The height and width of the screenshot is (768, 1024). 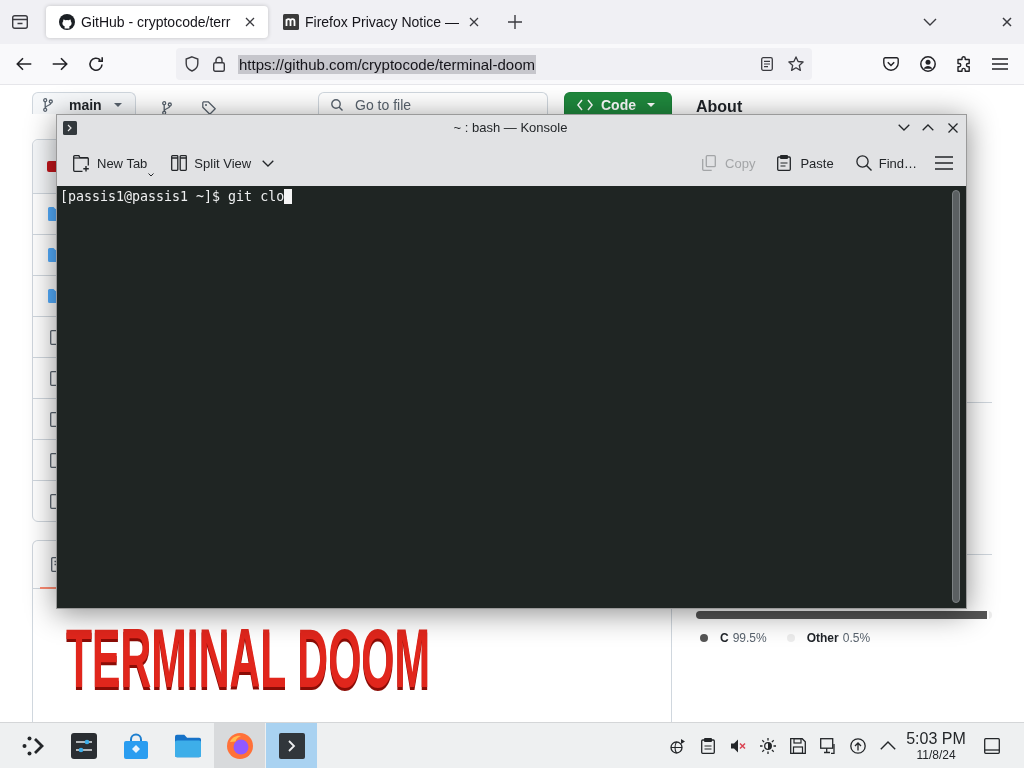 I want to click on readme-logo: TERMINAL DOOM, so click(x=248, y=658).